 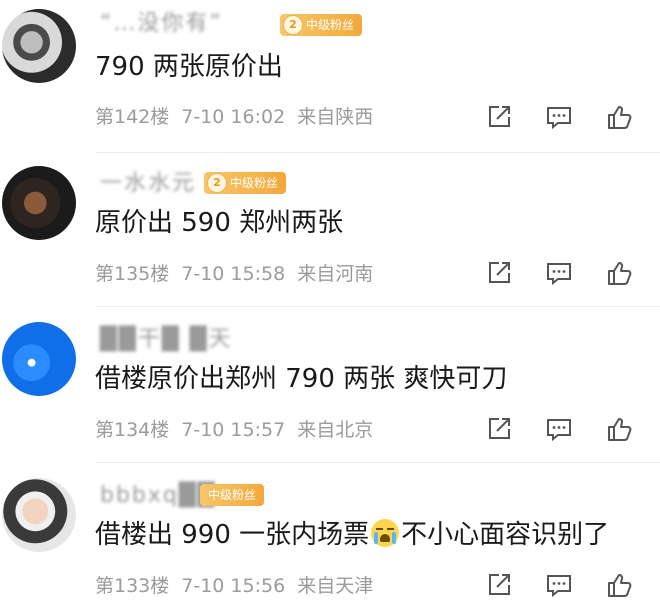 What do you see at coordinates (385, 533) in the screenshot?
I see `crying-face-icon` at bounding box center [385, 533].